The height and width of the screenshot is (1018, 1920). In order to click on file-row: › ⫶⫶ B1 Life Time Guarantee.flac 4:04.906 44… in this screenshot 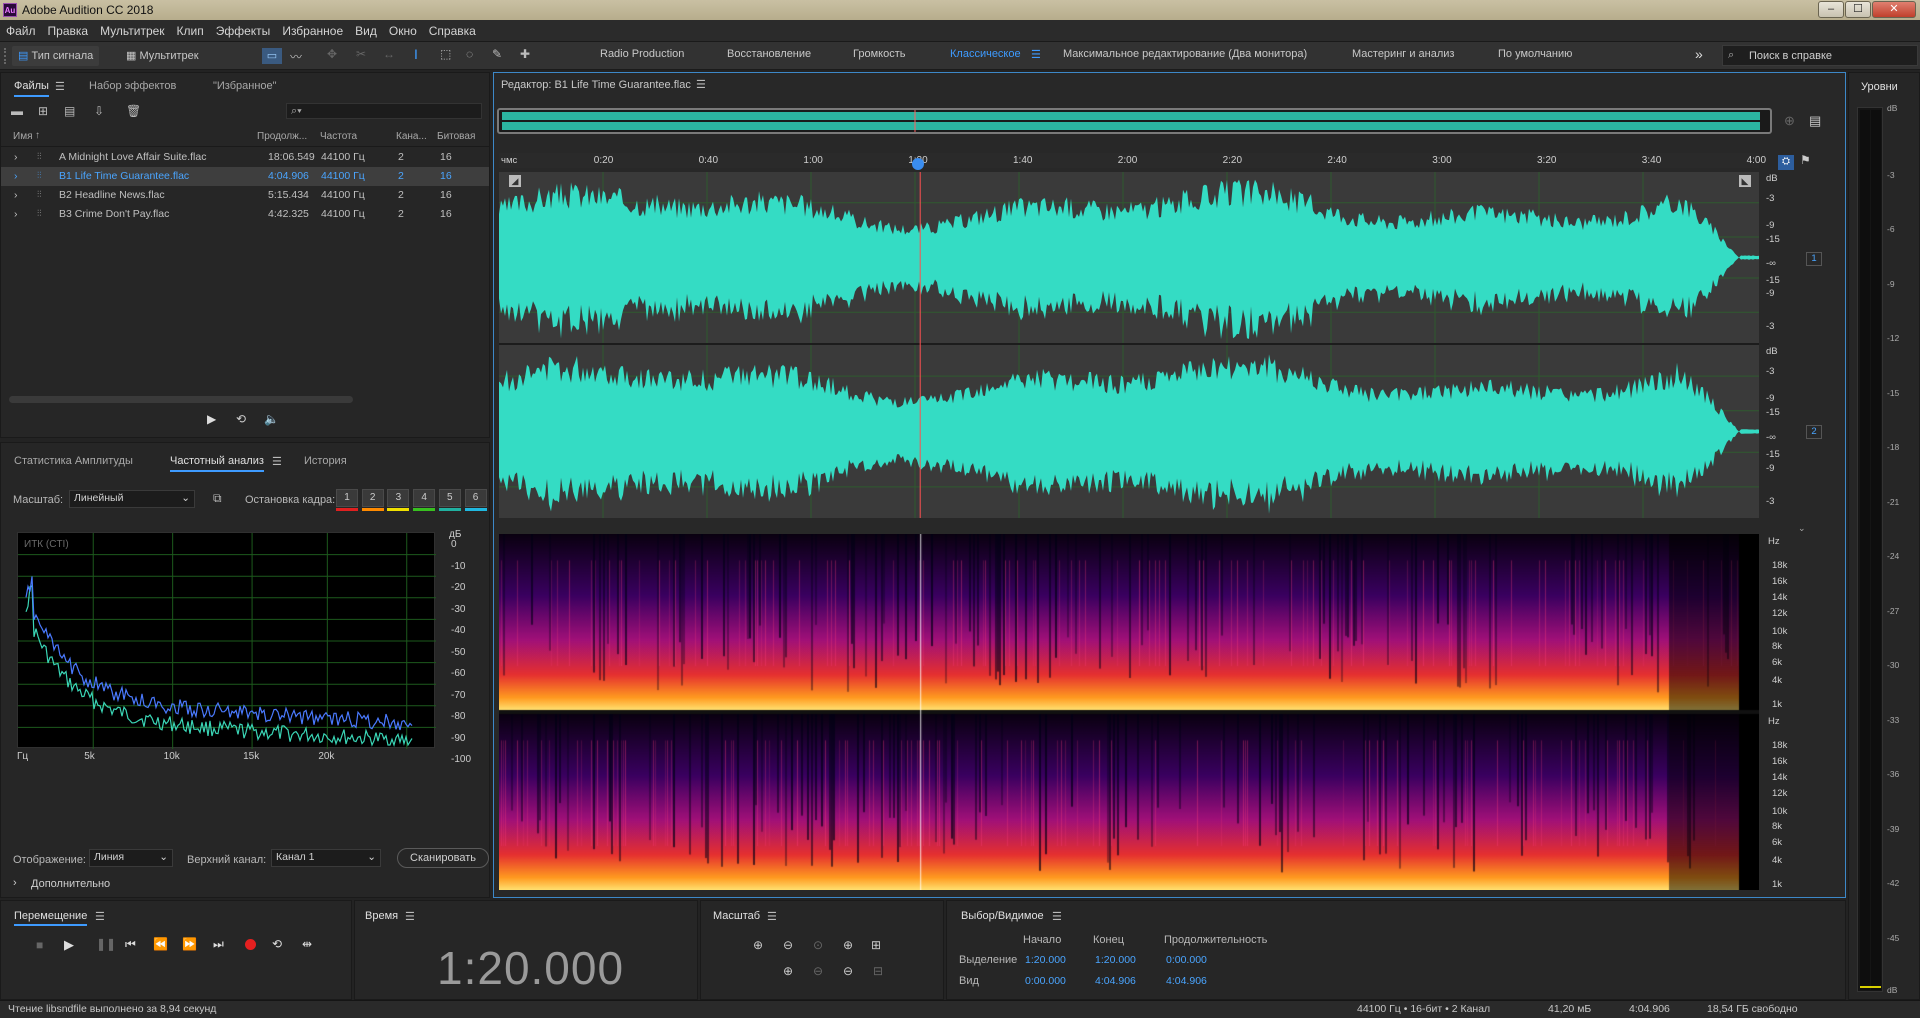, I will do `click(245, 176)`.